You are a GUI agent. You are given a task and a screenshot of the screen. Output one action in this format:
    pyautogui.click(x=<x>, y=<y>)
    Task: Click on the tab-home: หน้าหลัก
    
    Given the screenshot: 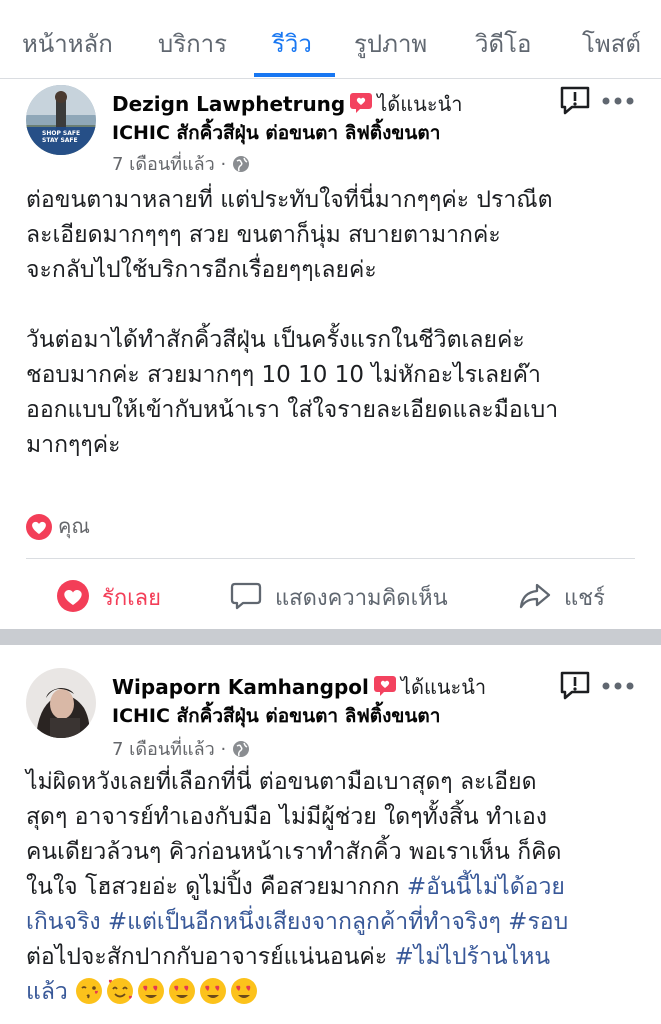 What is the action you would take?
    pyautogui.click(x=67, y=43)
    